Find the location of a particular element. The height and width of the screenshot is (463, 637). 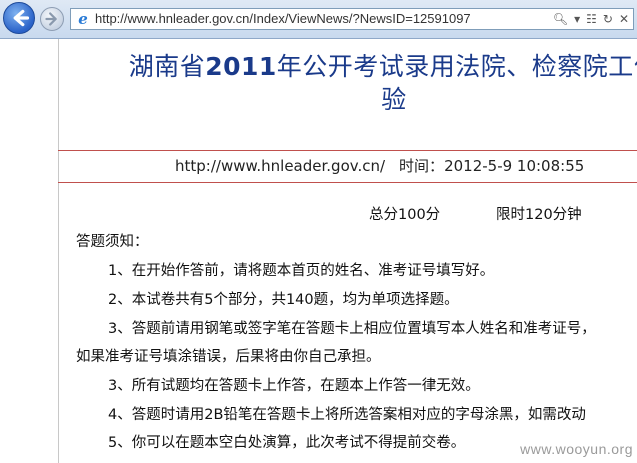

left-divider is located at coordinates (58, 251).